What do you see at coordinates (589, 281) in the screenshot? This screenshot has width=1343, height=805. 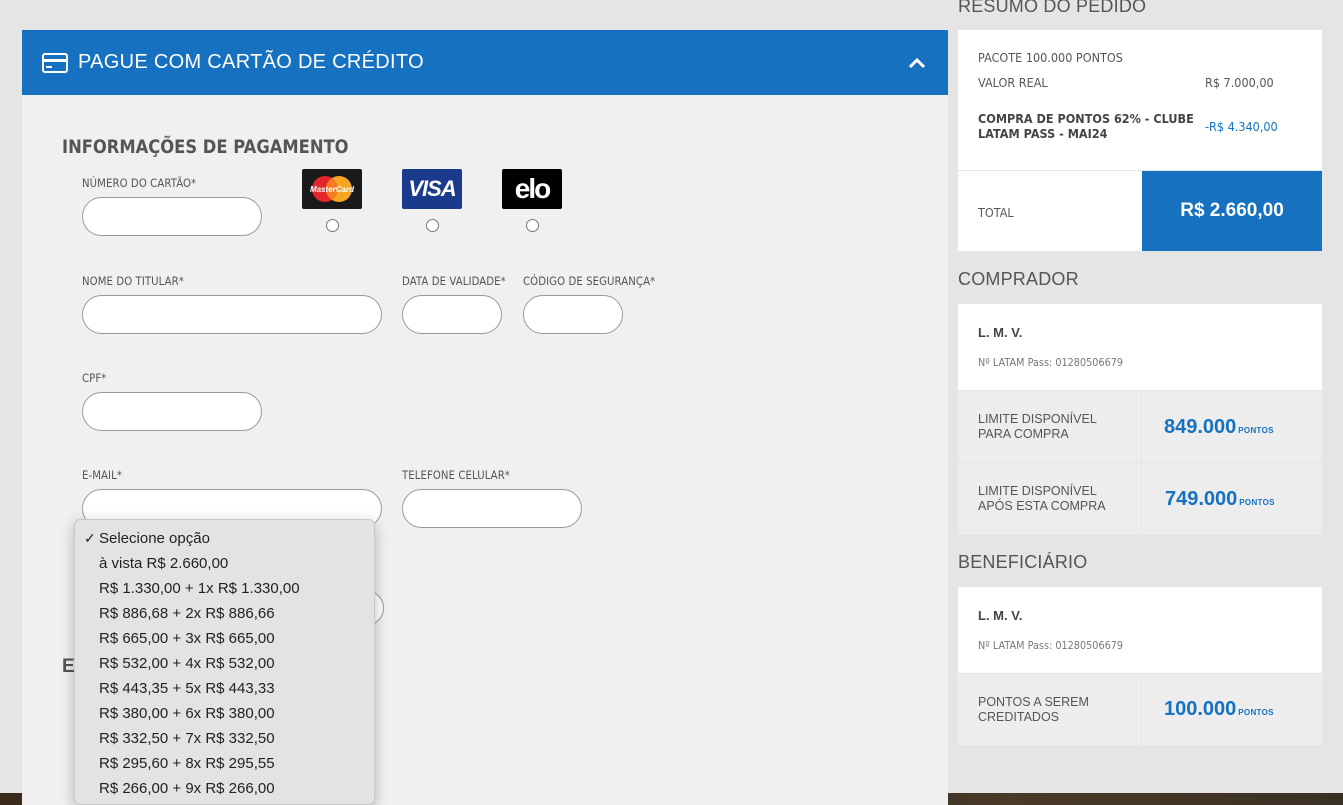 I see `security-code-label: CÓDIGO DE SEGURANÇA*` at bounding box center [589, 281].